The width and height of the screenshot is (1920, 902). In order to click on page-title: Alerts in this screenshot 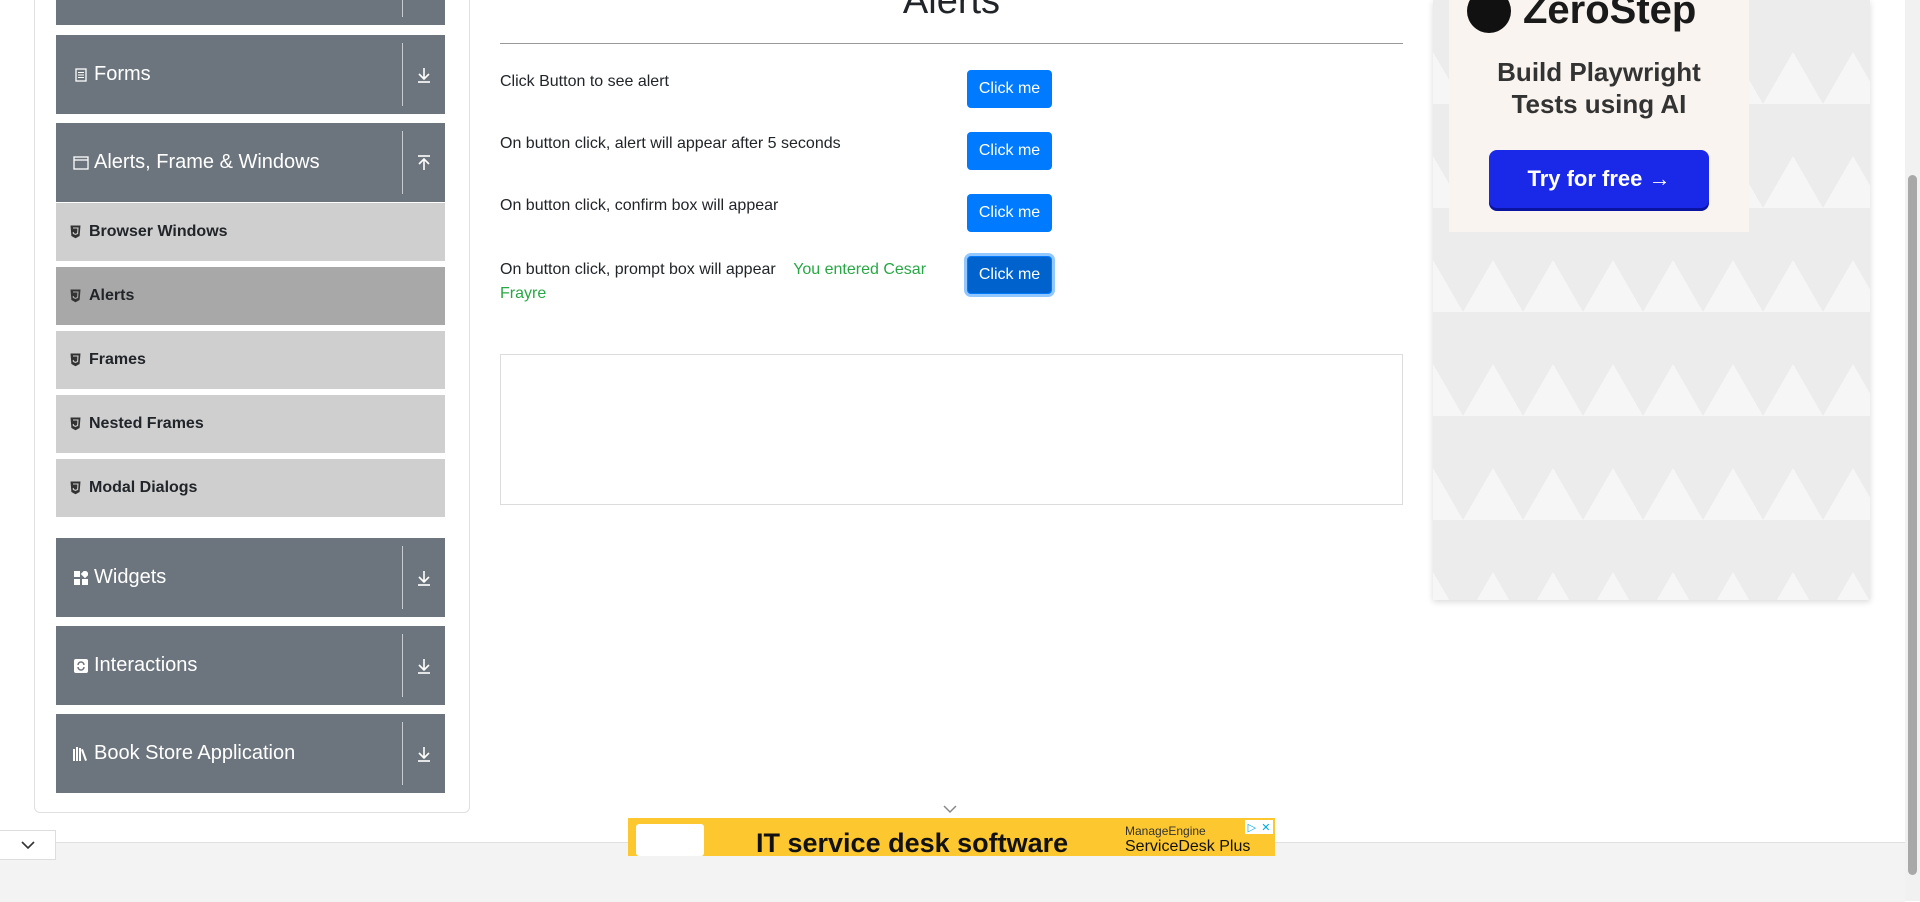, I will do `click(951, 11)`.